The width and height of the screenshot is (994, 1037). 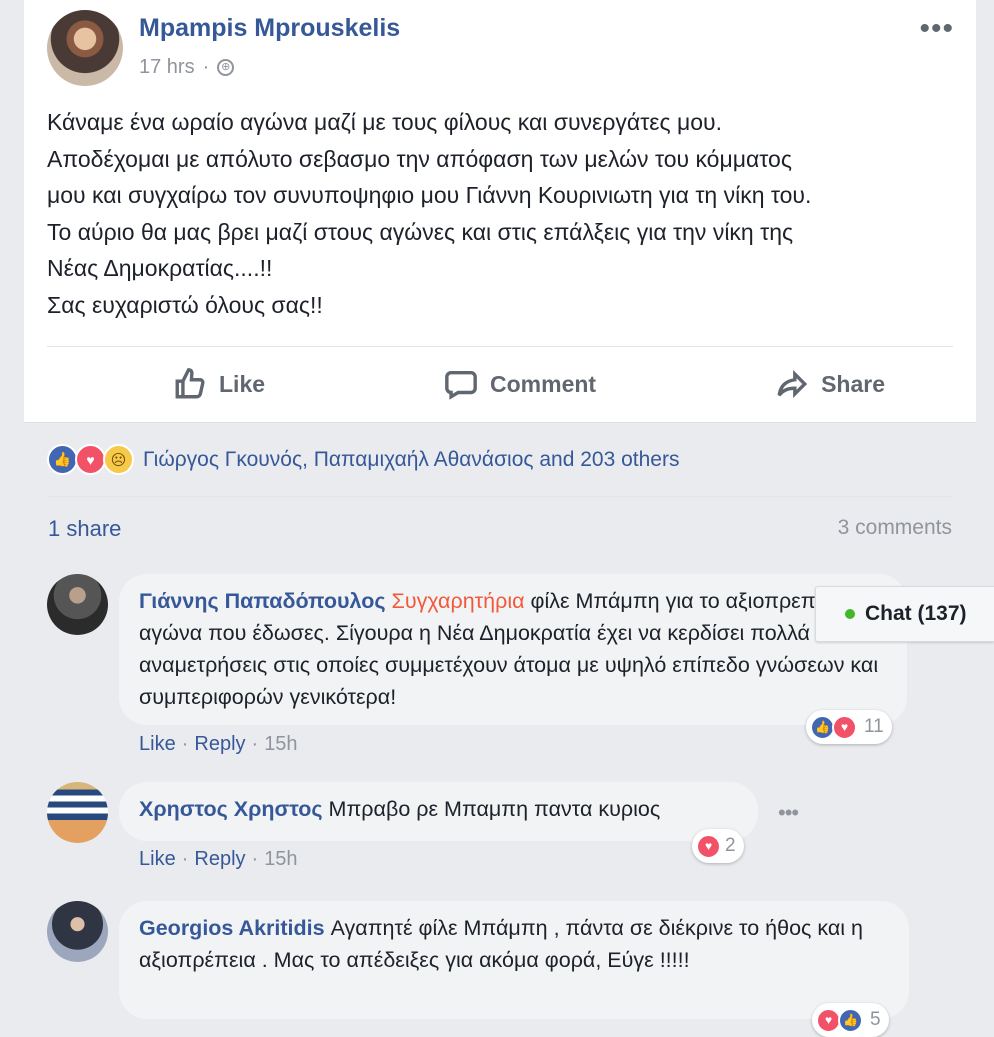 I want to click on reaction-count: 11, so click(x=874, y=726).